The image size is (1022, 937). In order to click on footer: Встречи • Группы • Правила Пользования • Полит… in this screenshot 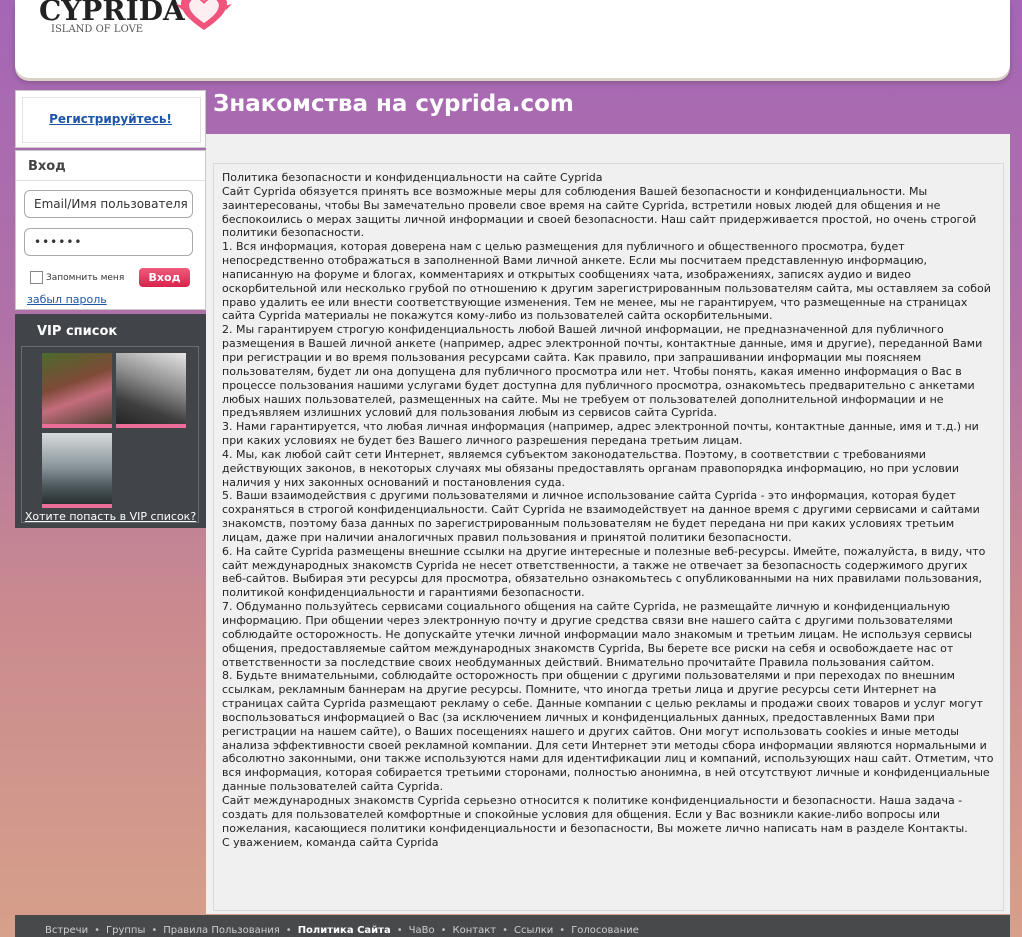, I will do `click(512, 926)`.